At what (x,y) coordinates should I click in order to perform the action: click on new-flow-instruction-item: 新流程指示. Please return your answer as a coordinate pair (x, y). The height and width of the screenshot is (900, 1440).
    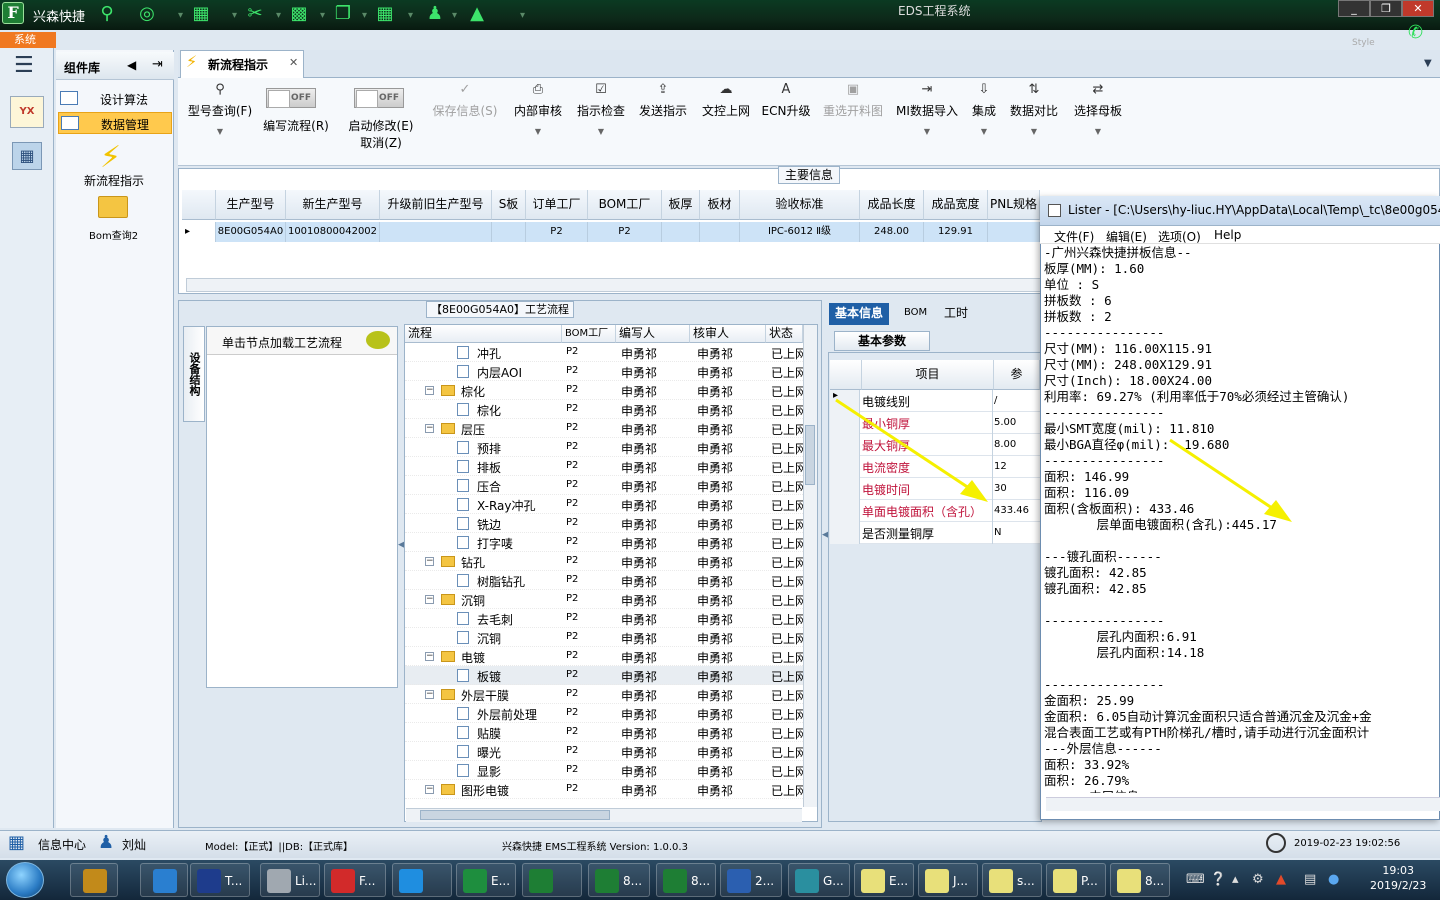
    Looking at the image, I should click on (114, 180).